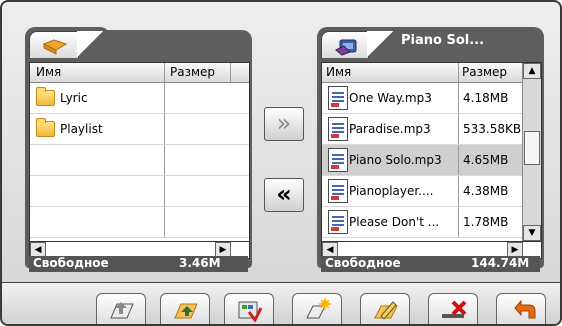  What do you see at coordinates (430, 264) in the screenshot?
I see `right-free-space-bar: Свободное 144.74M` at bounding box center [430, 264].